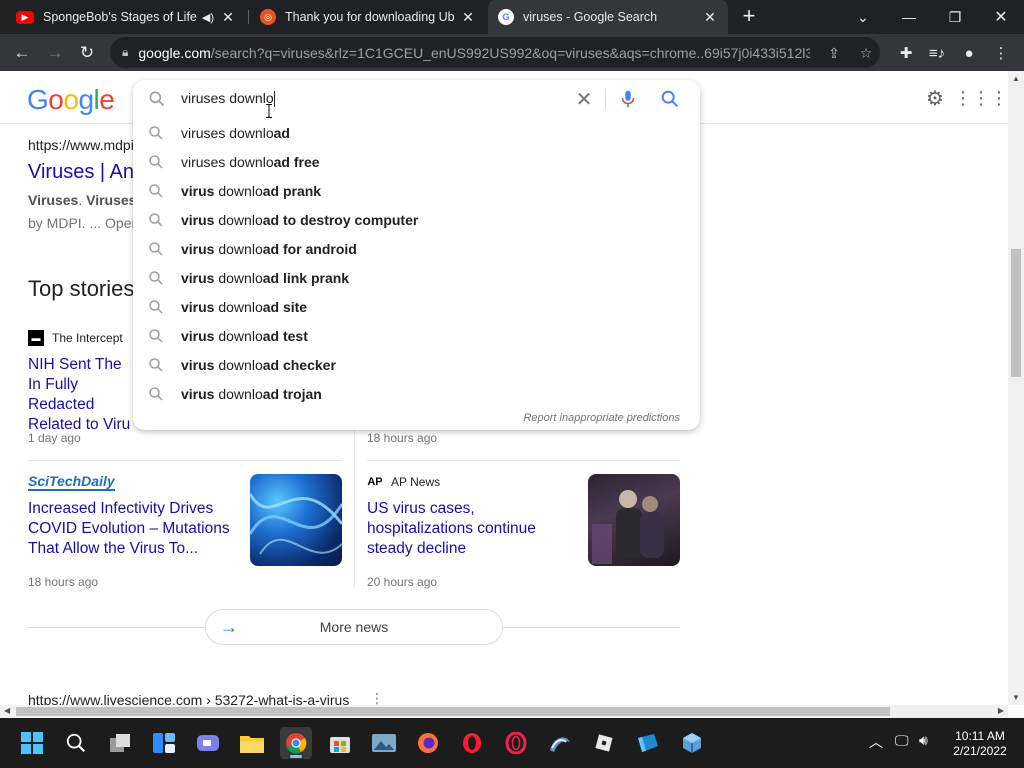  Describe the element at coordinates (36, 338) in the screenshot. I see `the-intercept-icon: ▬` at that location.